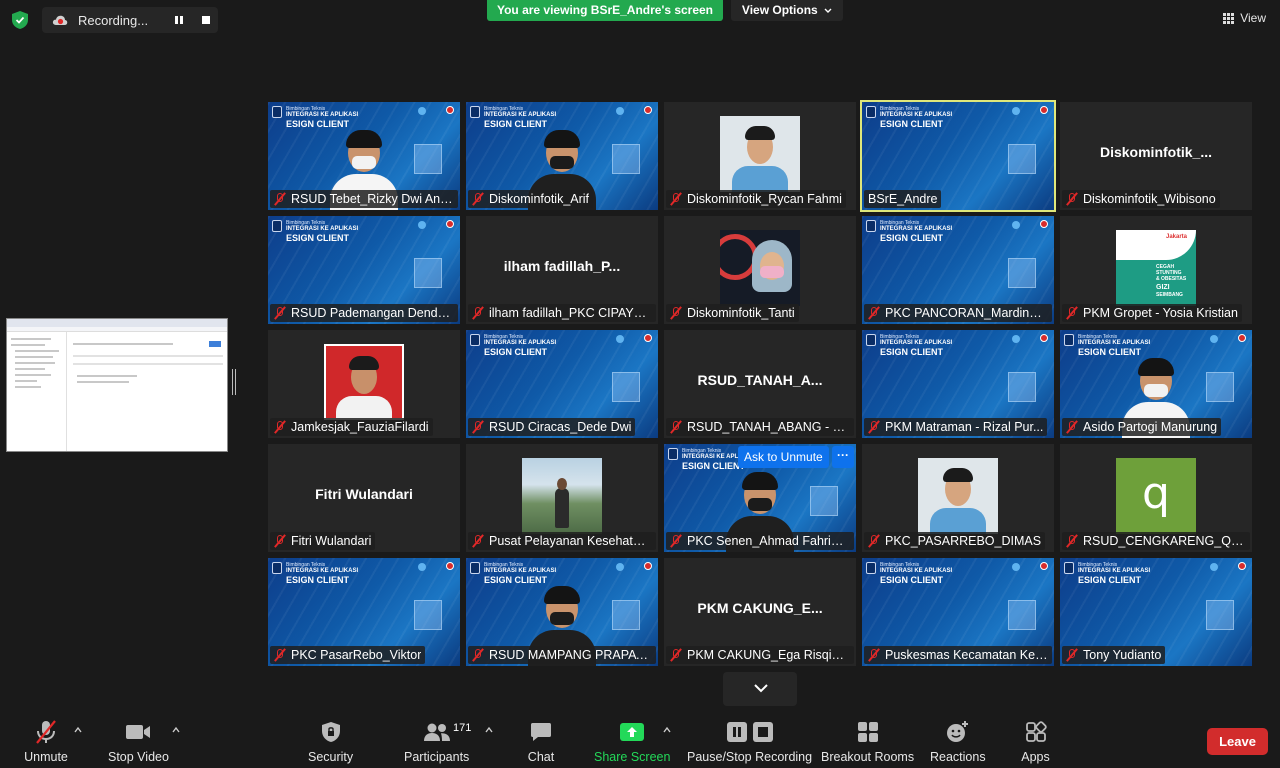 The image size is (1280, 768). What do you see at coordinates (632, 742) in the screenshot?
I see `share-screen-button: Share Screen` at bounding box center [632, 742].